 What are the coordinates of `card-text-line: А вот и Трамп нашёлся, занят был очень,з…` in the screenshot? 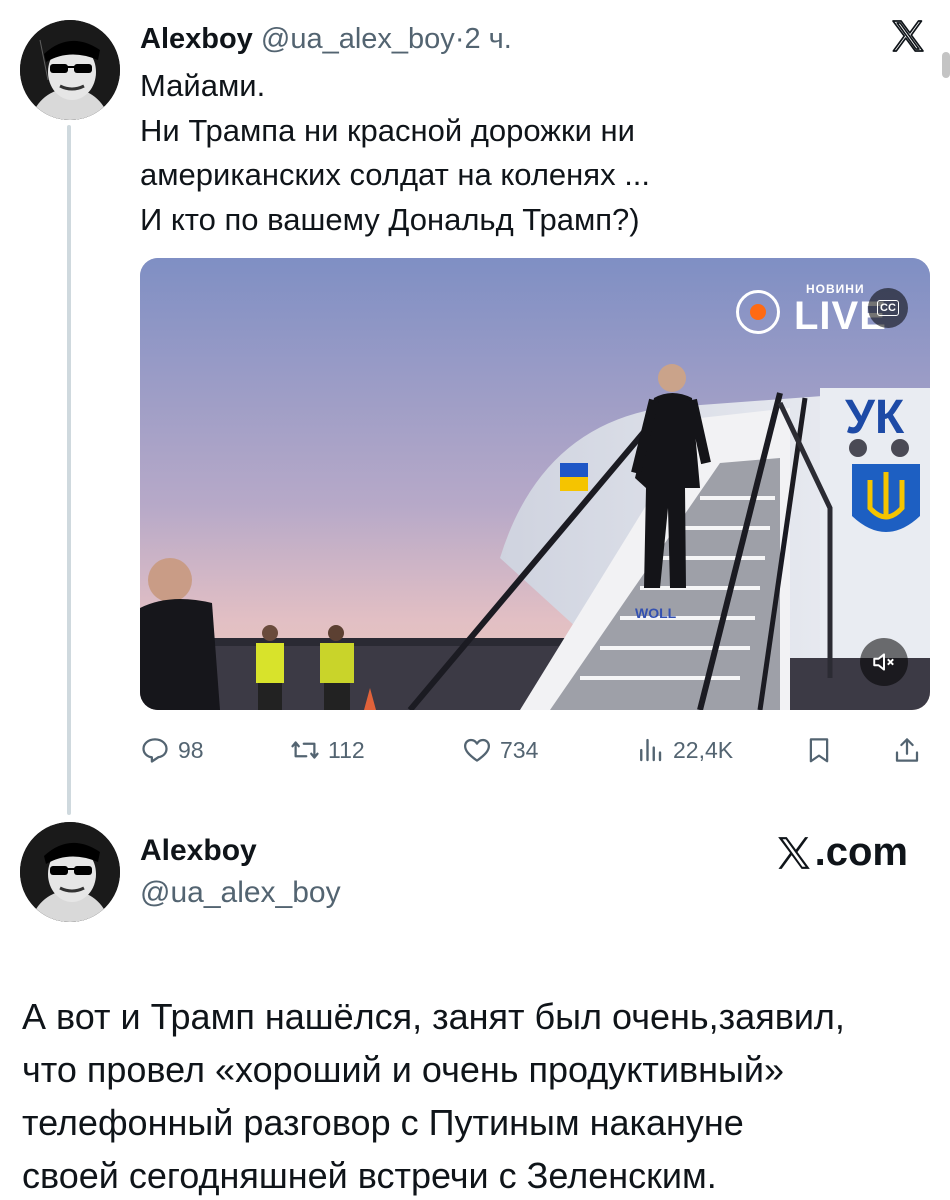 It's located at (433, 1016).